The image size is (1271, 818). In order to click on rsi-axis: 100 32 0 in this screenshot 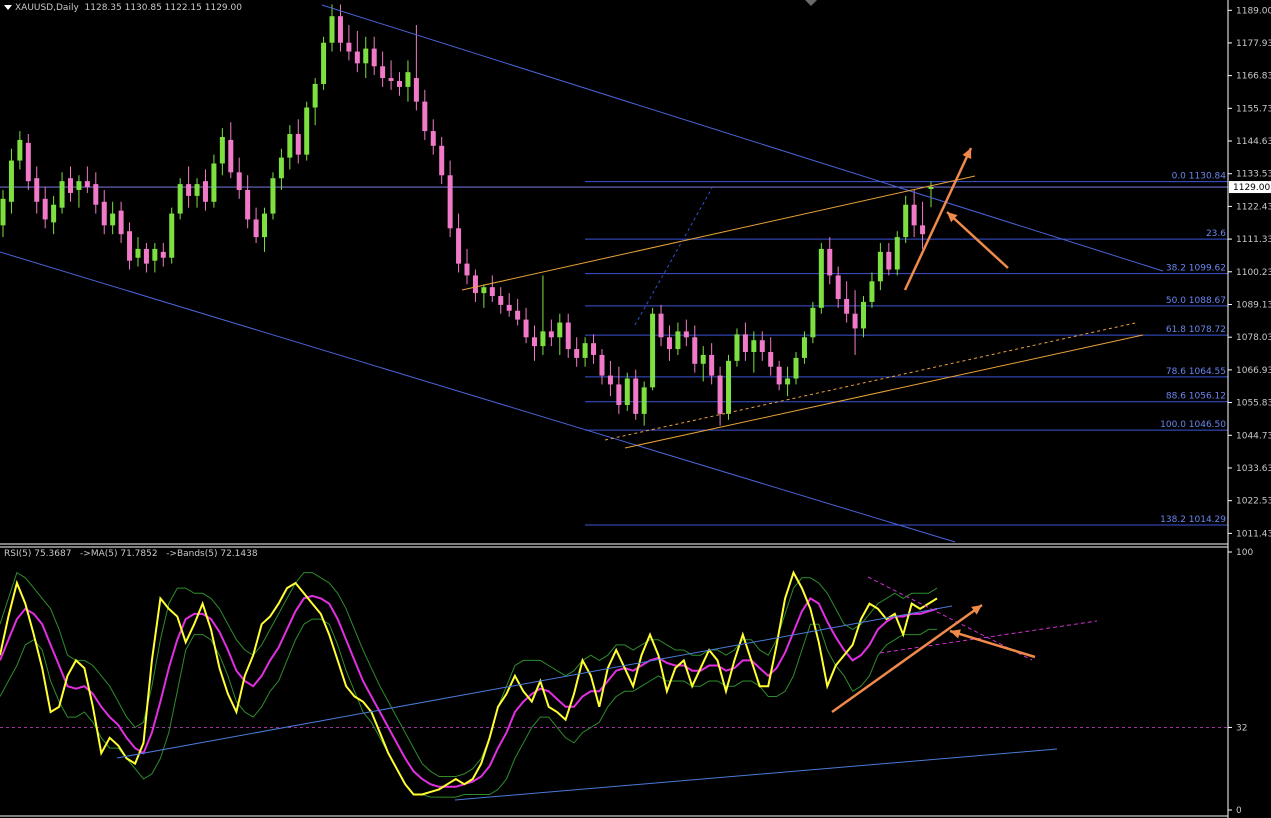, I will do `click(1240, 682)`.